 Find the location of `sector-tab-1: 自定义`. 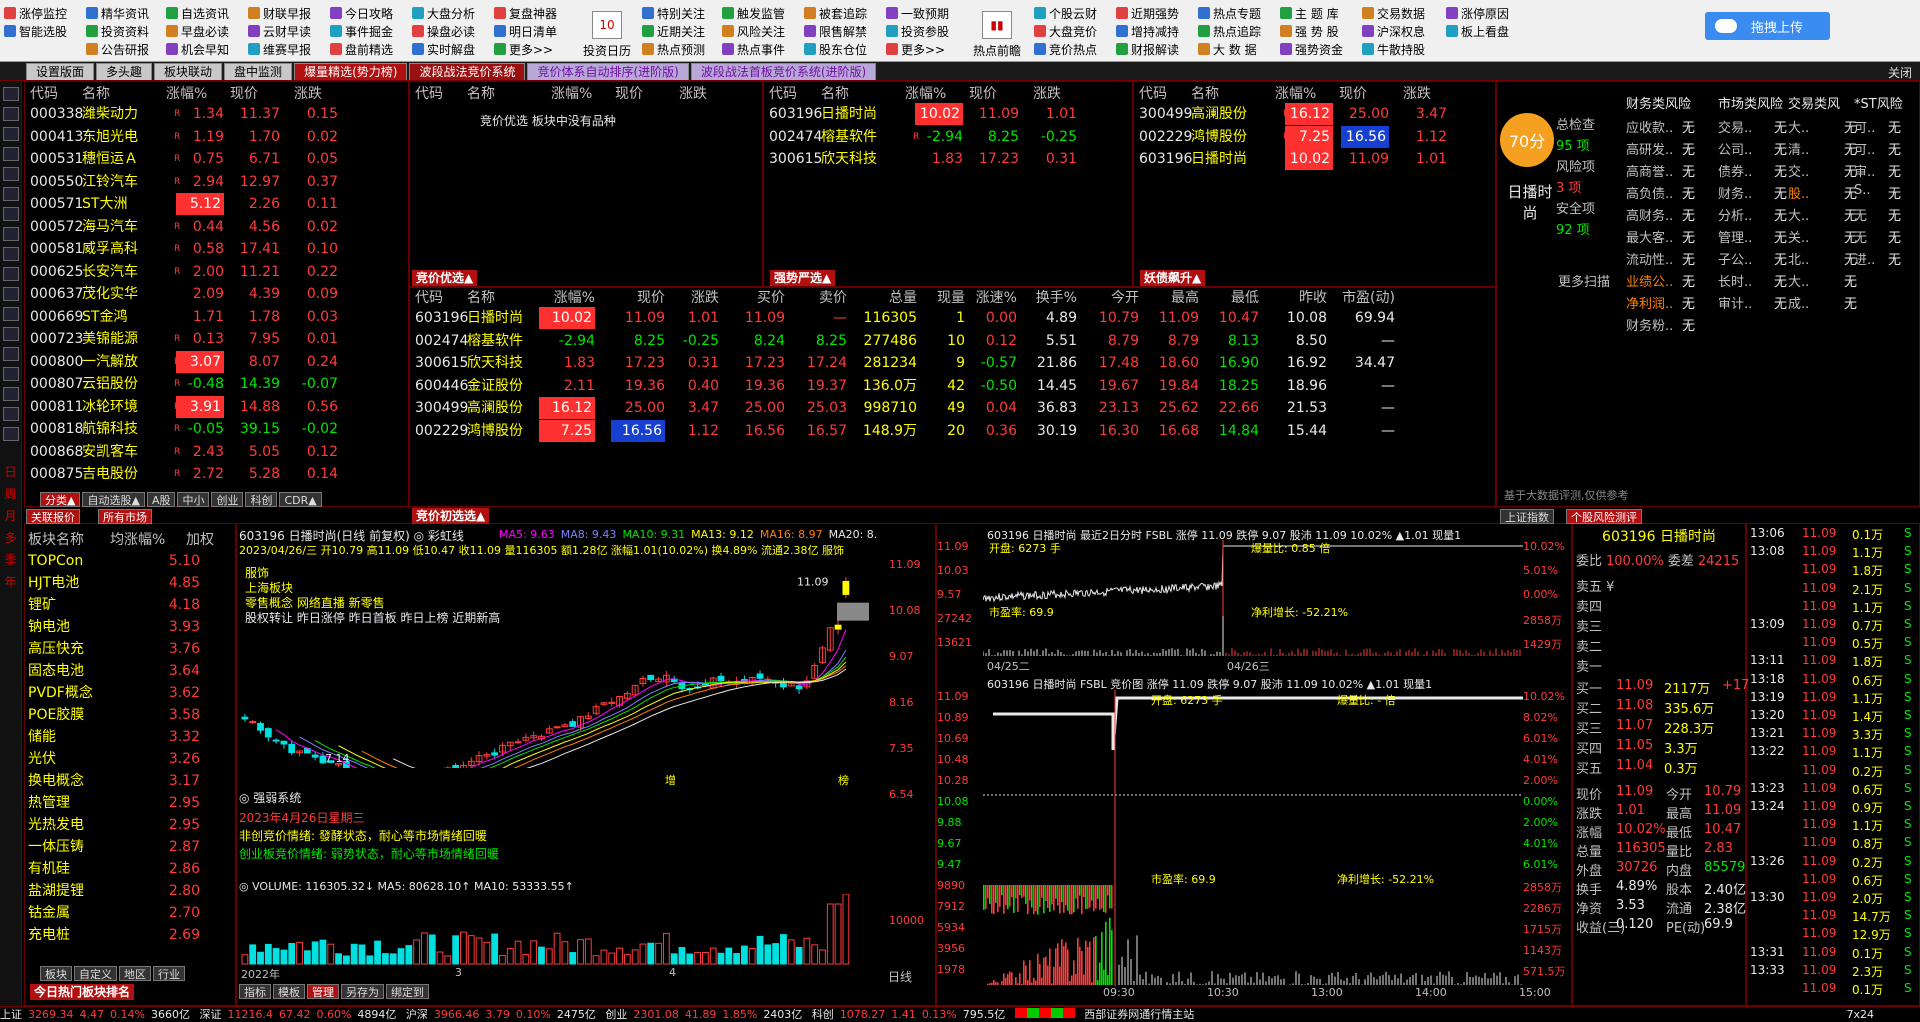

sector-tab-1: 自定义 is located at coordinates (95, 973).